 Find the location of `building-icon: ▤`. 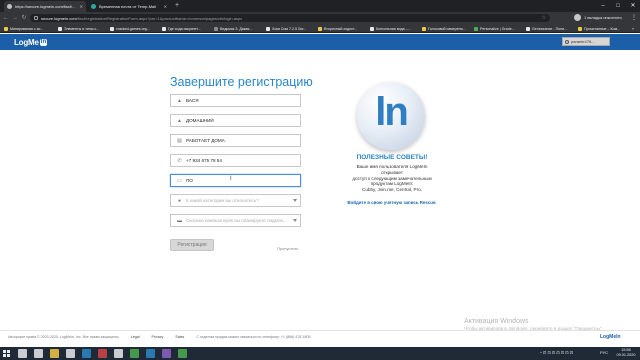

building-icon: ▤ is located at coordinates (179, 140).